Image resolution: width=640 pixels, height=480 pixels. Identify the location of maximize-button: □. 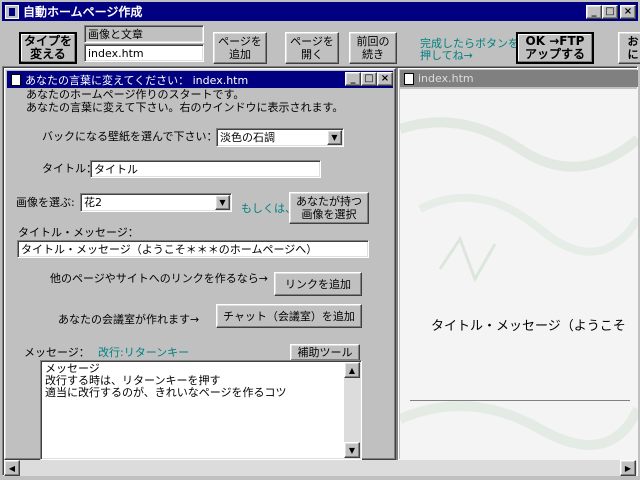
(610, 12).